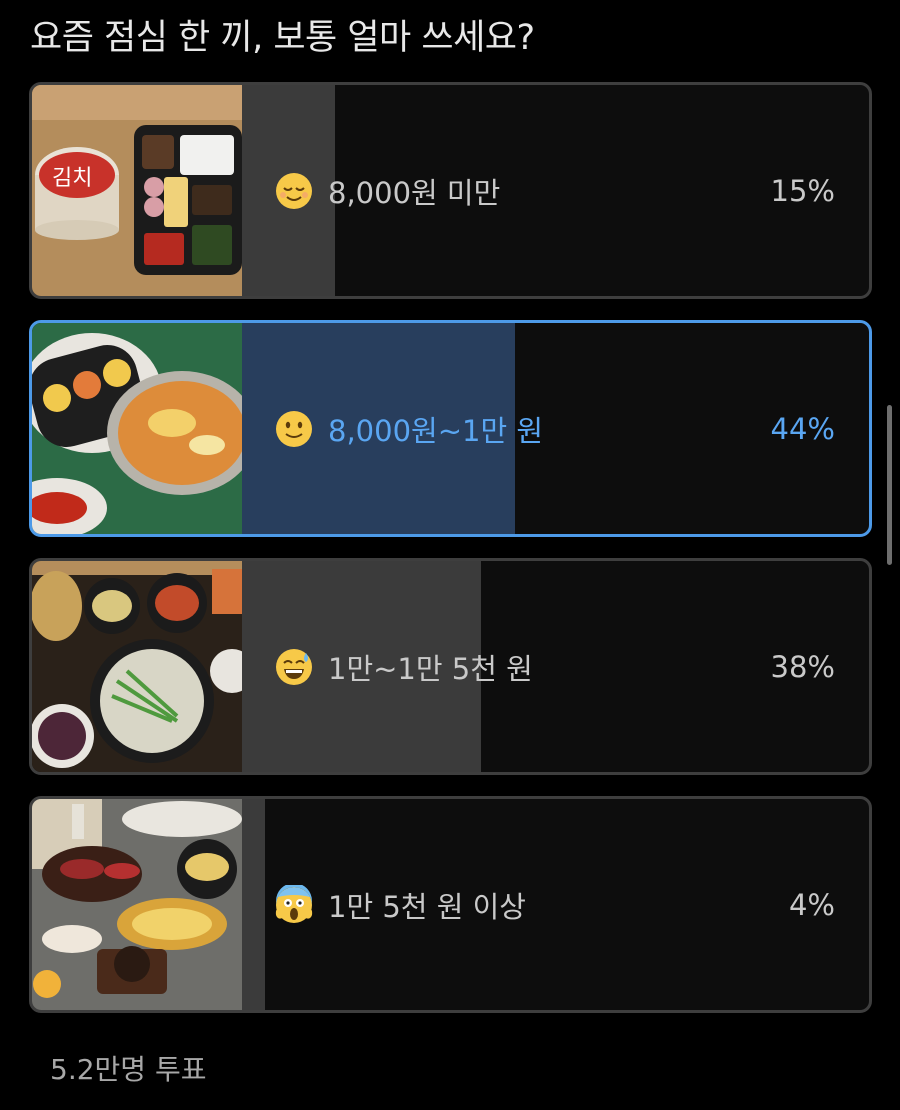  Describe the element at coordinates (137, 904) in the screenshot. I see `restaurant-feast-photo` at that location.